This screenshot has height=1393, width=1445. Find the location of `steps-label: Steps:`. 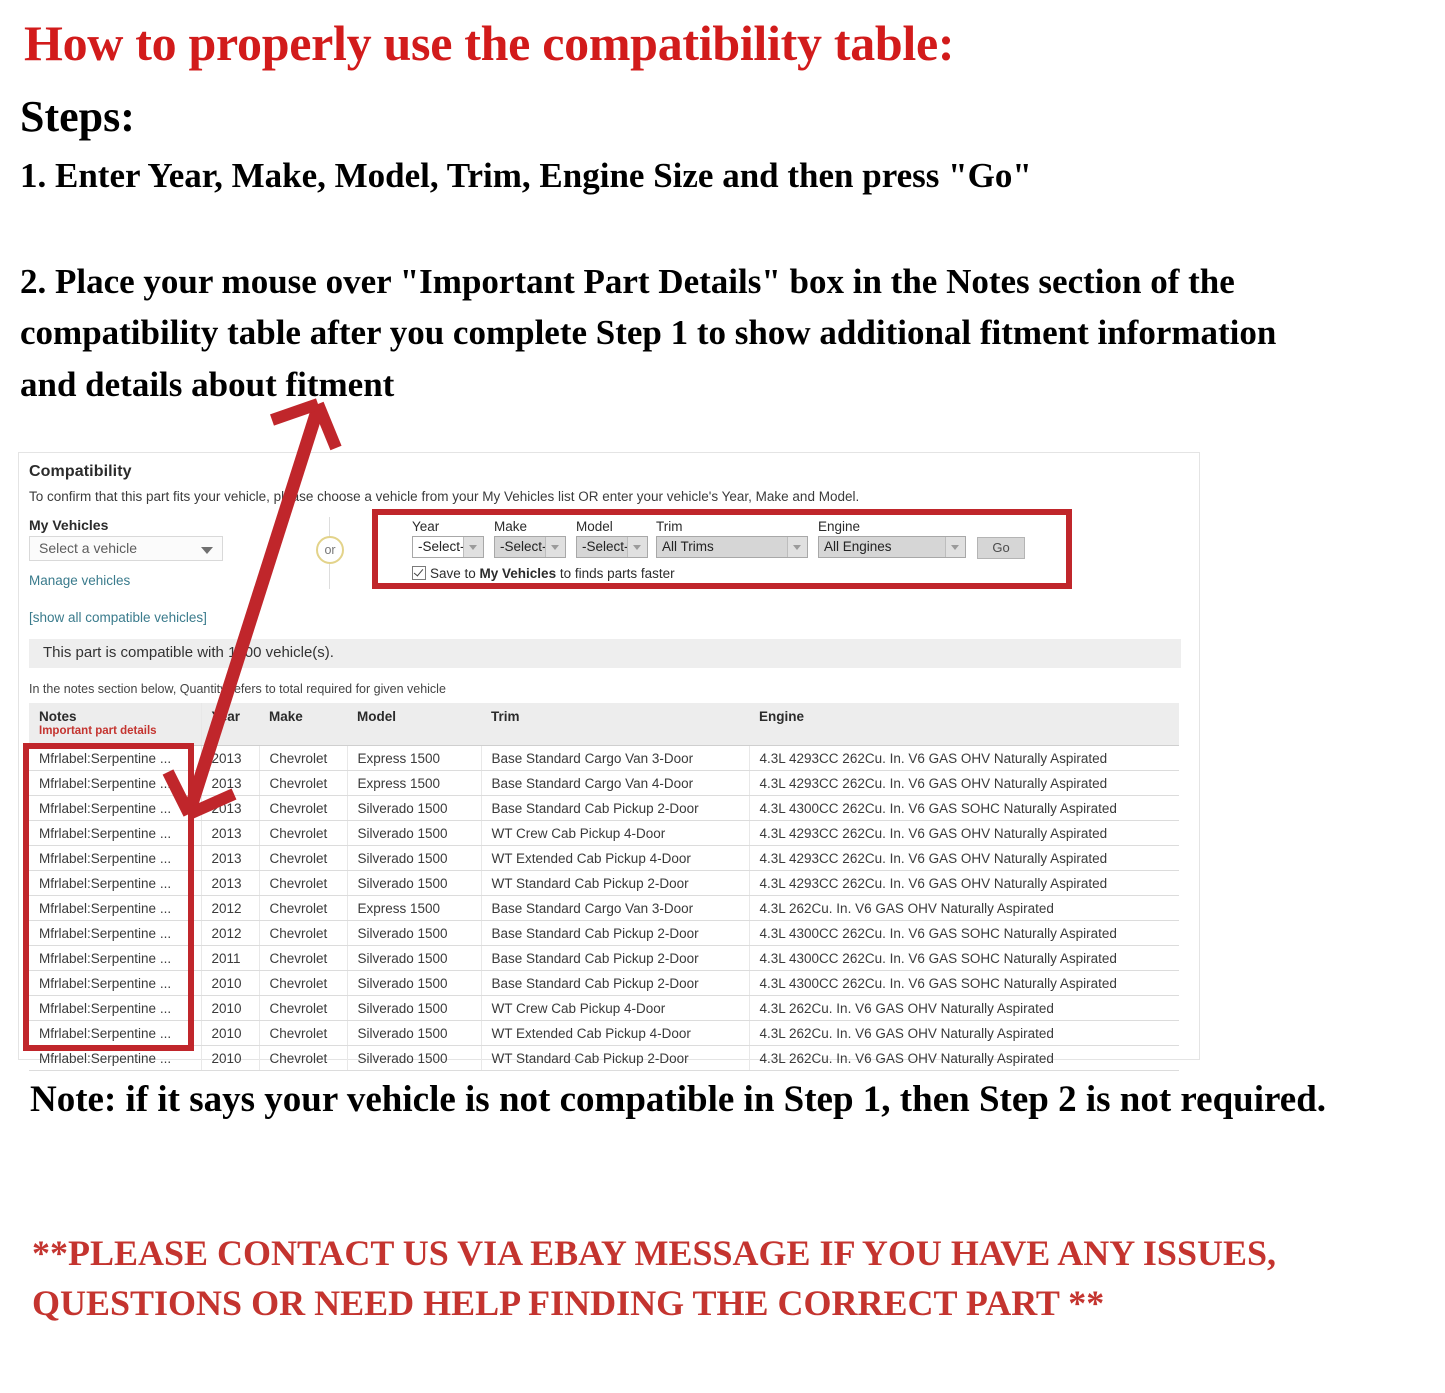

steps-label: Steps: is located at coordinates (77, 116).